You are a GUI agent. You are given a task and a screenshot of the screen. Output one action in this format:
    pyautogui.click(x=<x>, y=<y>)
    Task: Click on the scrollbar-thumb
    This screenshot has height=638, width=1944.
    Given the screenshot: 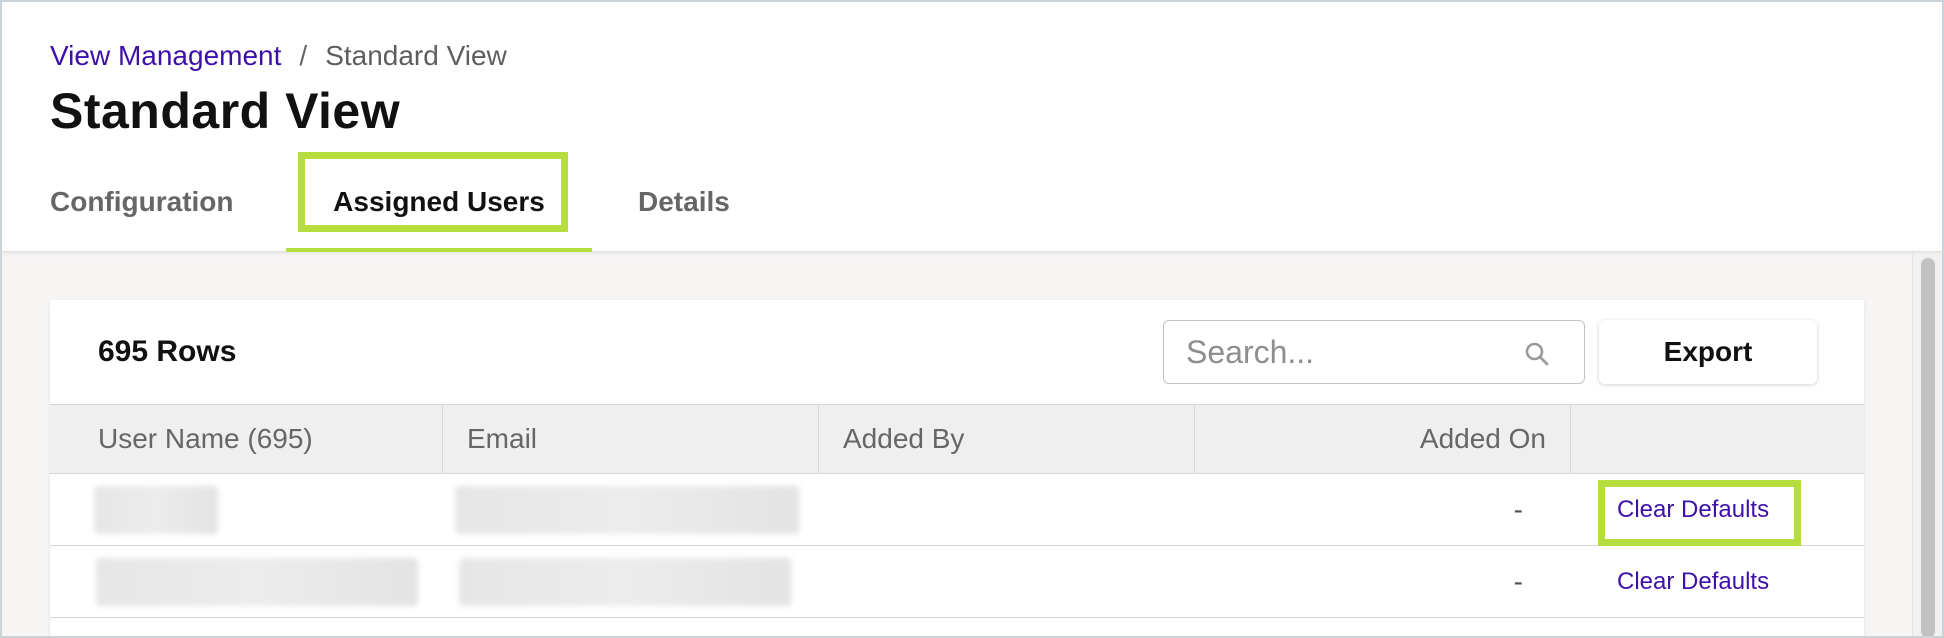 What is the action you would take?
    pyautogui.click(x=1928, y=448)
    